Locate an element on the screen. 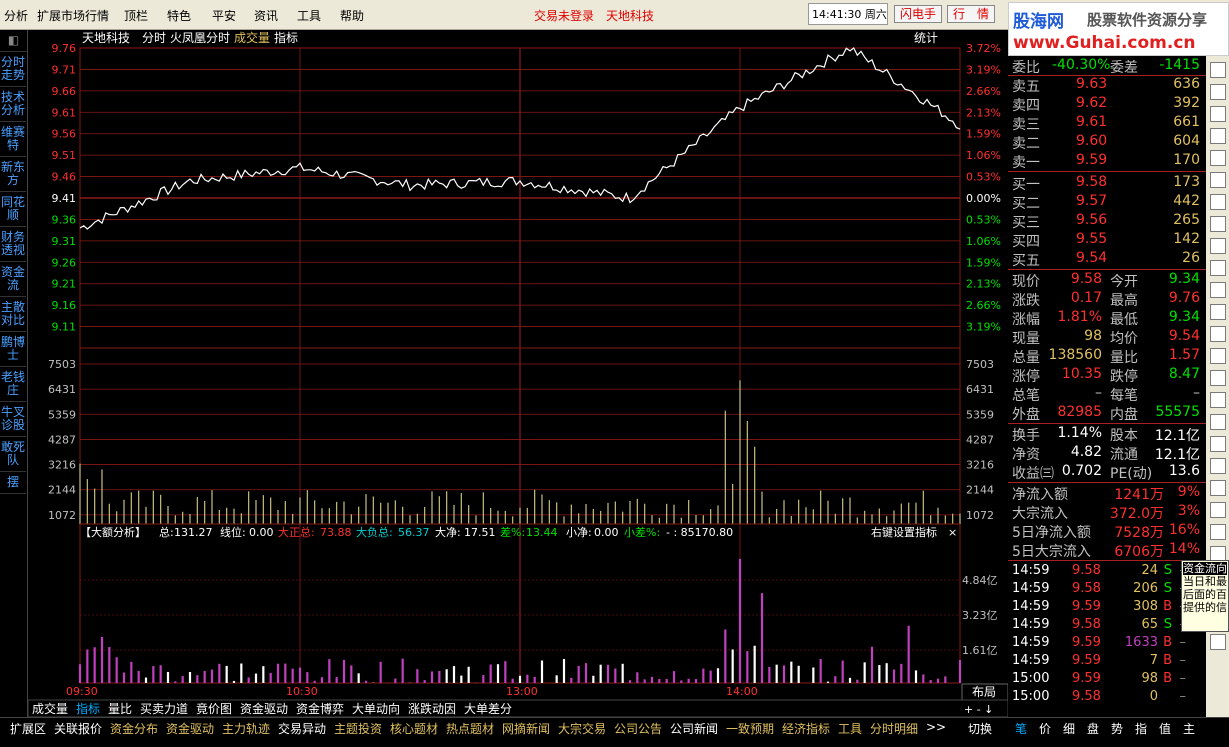 This screenshot has width=1229, height=747. scroll-right-icon: + - ↓ is located at coordinates (978, 709).